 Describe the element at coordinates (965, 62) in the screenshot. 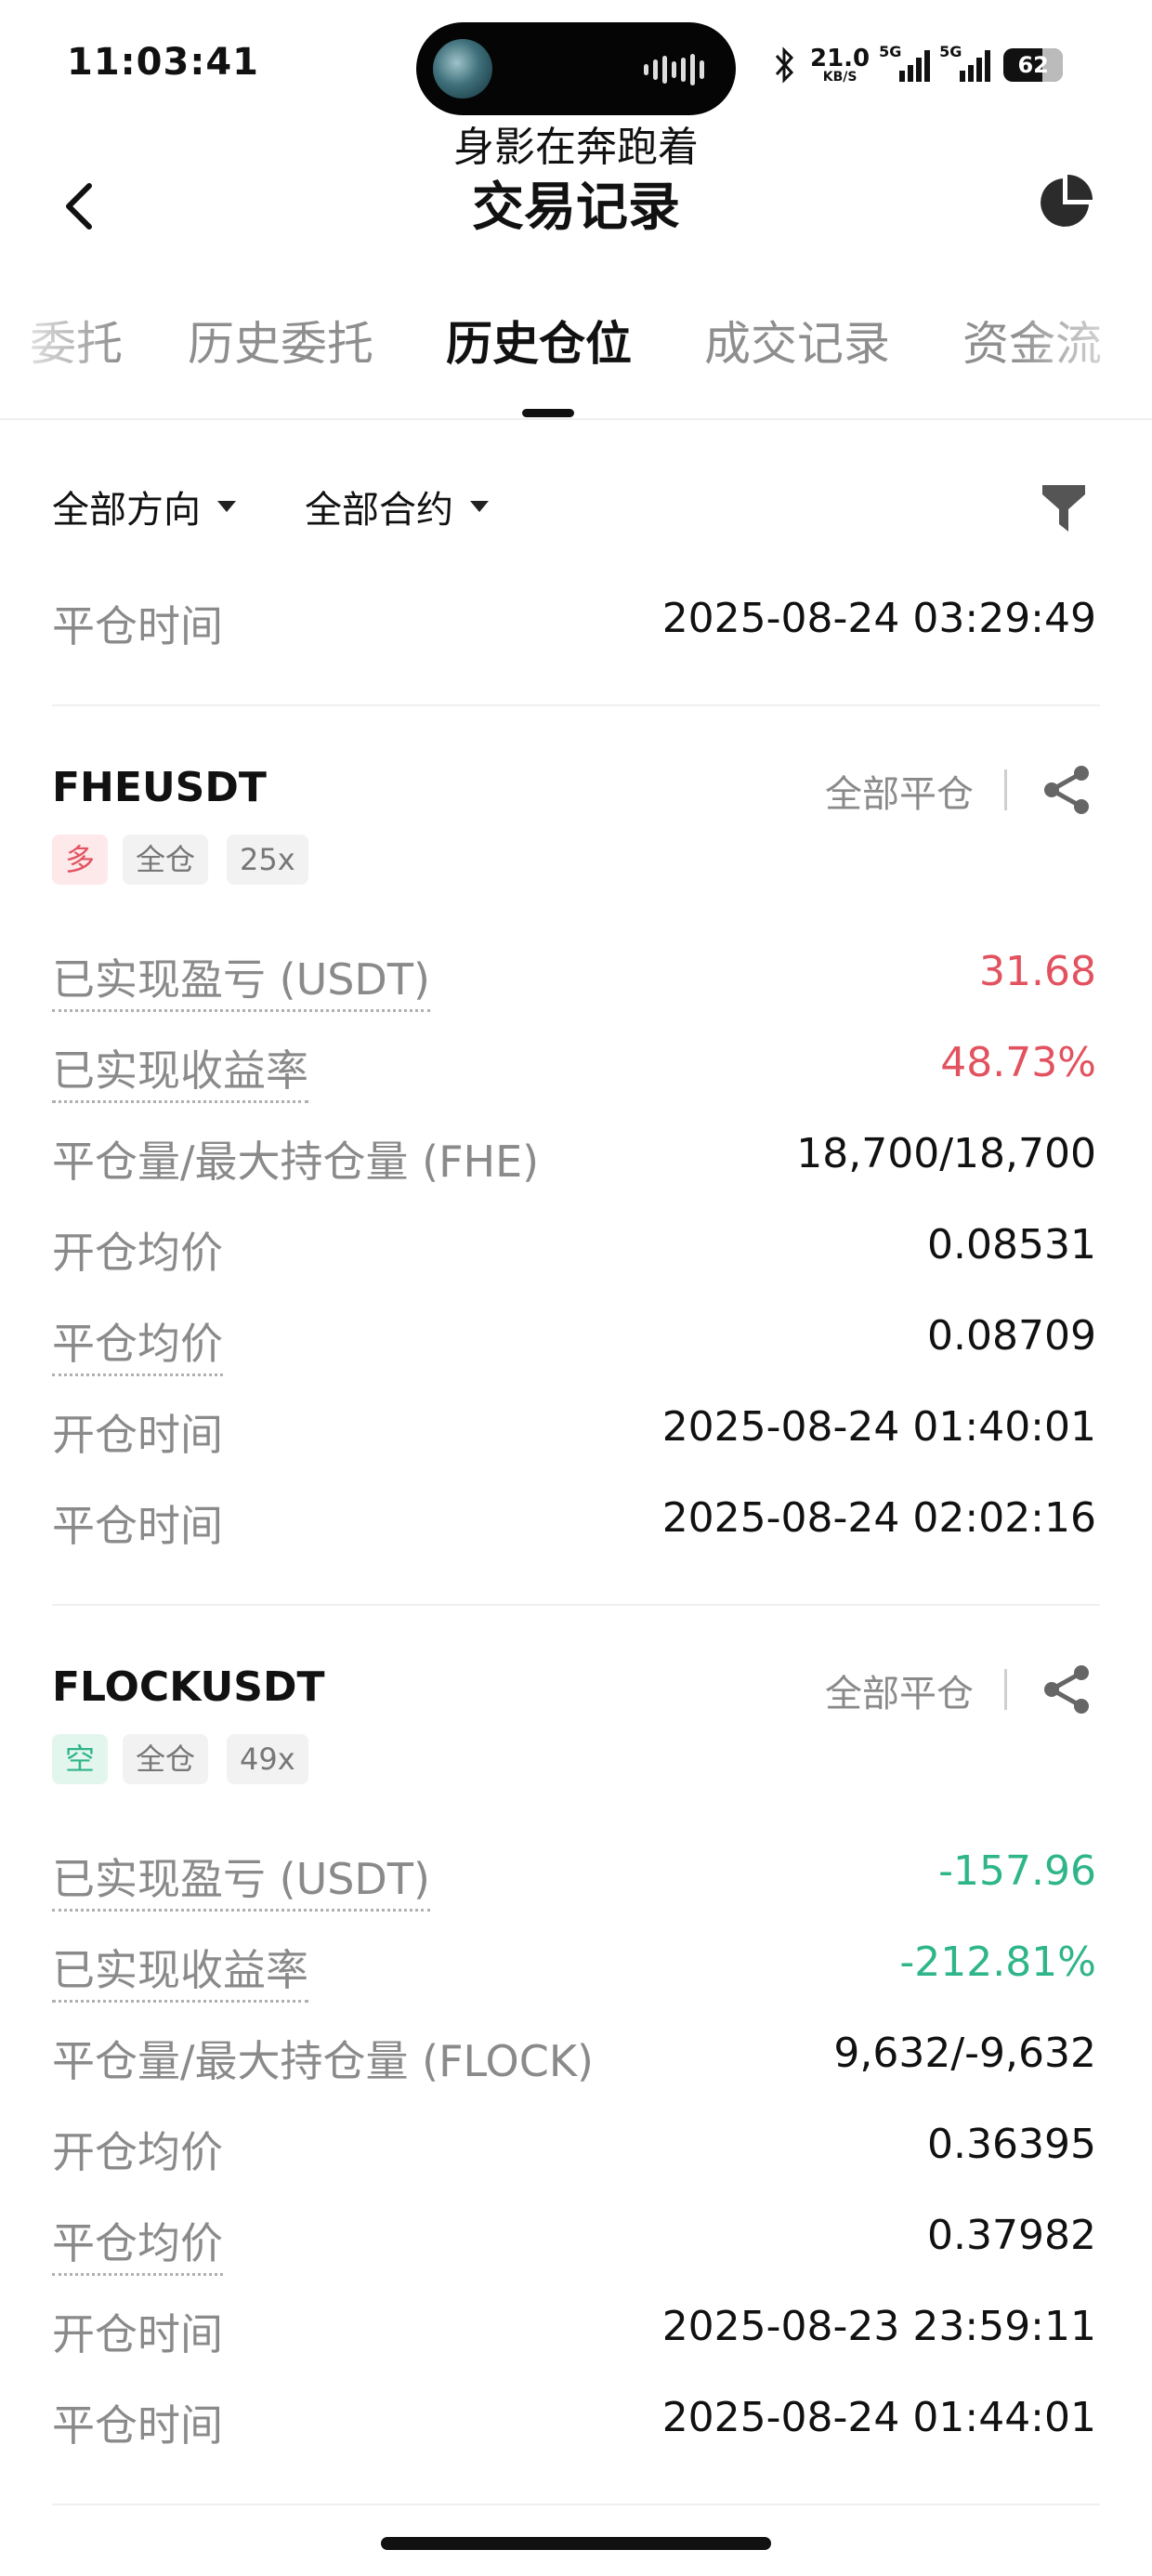

I see `signal-5g-icon-2: 5G` at that location.